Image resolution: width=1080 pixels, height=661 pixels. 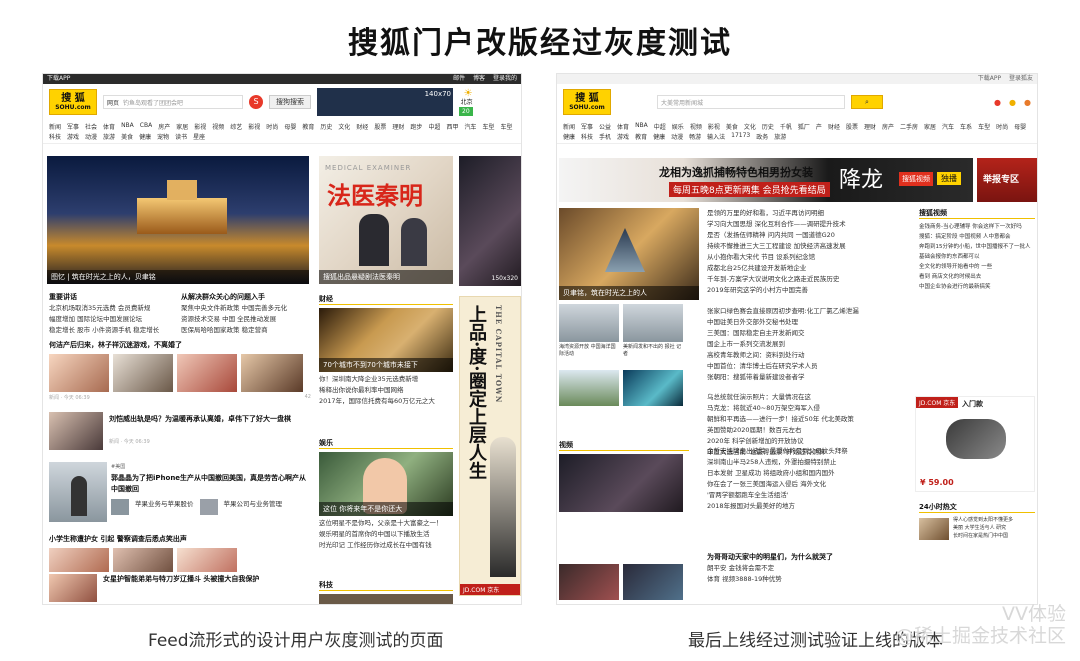 What do you see at coordinates (997, 102) in the screenshot?
I see `mail-icon: ●` at bounding box center [997, 102].